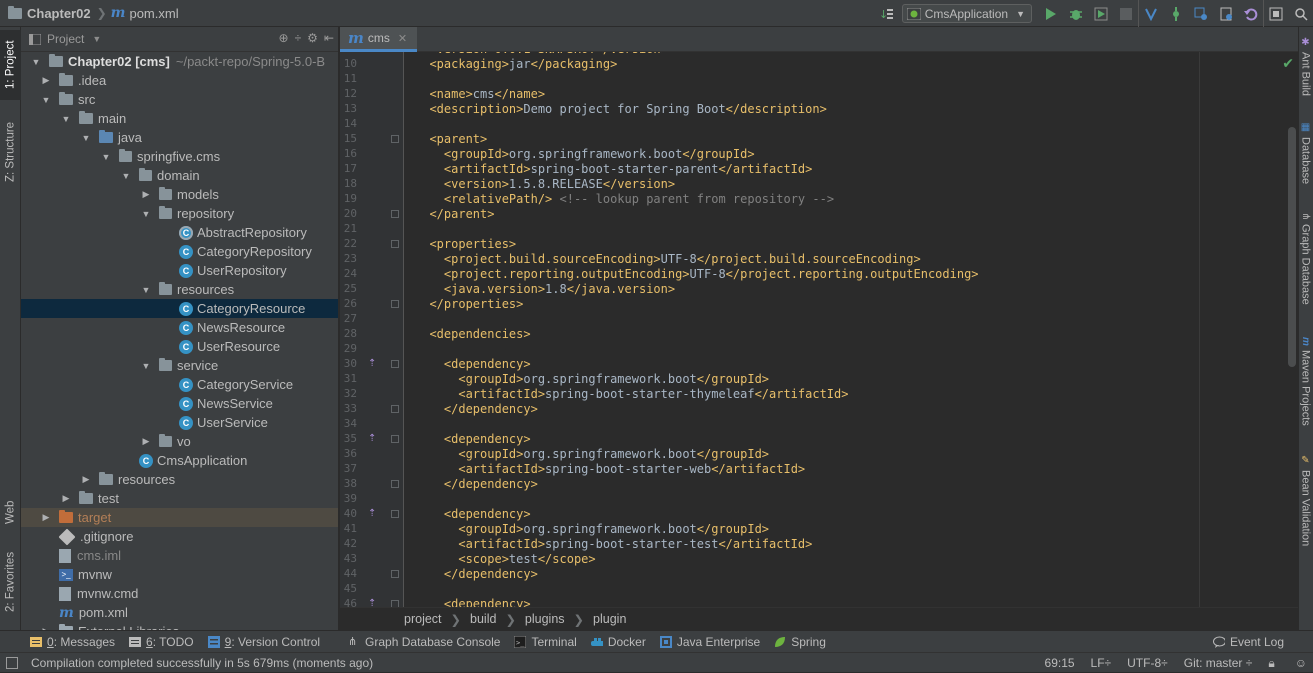  Describe the element at coordinates (1305, 272) in the screenshot. I see `tool-tab-graph-database: ⋔ Graph Database` at that location.